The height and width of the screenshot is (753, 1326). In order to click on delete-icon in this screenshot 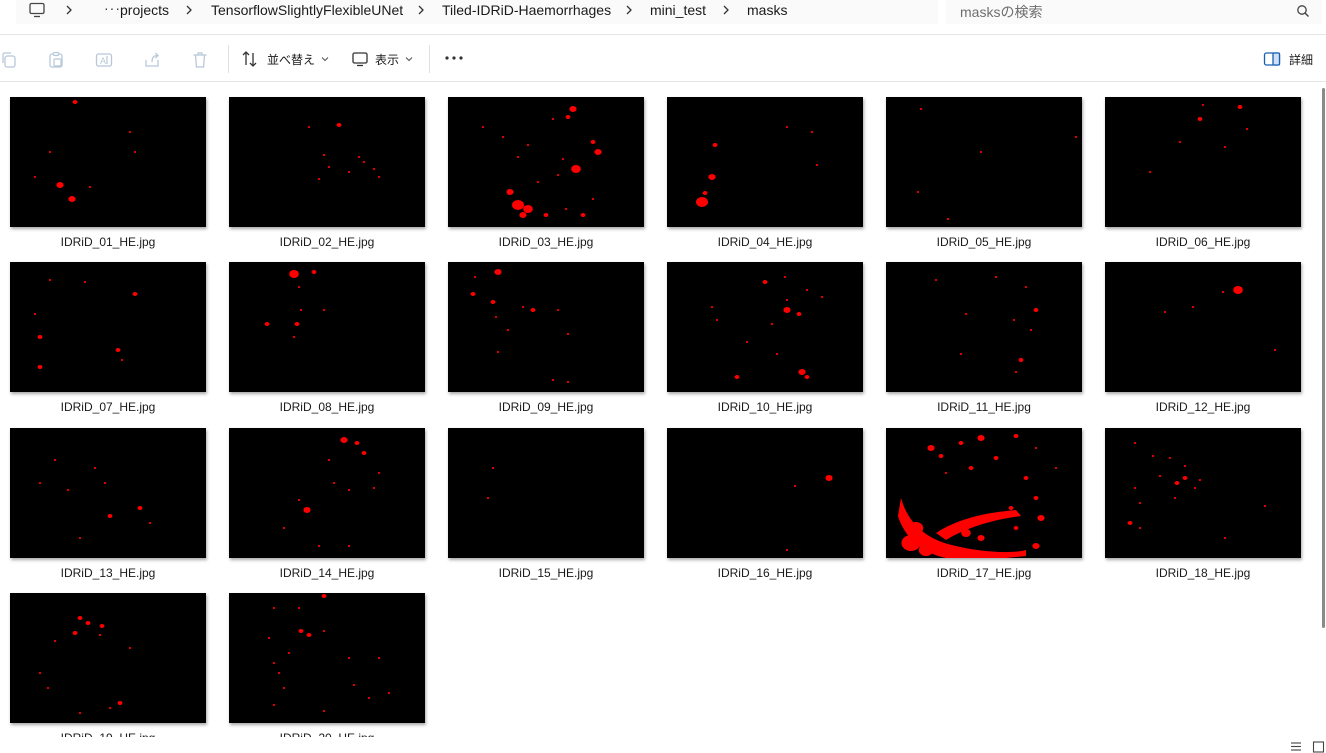, I will do `click(200, 60)`.